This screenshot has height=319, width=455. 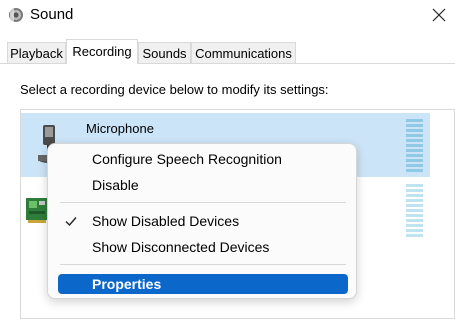 I want to click on tab-recording: Recording, so click(x=102, y=51).